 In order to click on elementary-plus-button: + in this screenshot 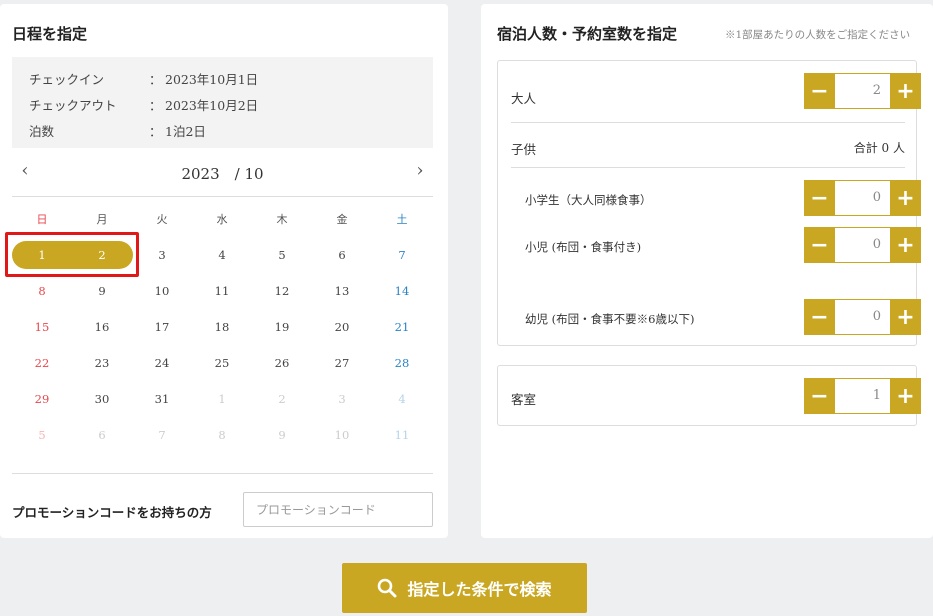, I will do `click(905, 198)`.